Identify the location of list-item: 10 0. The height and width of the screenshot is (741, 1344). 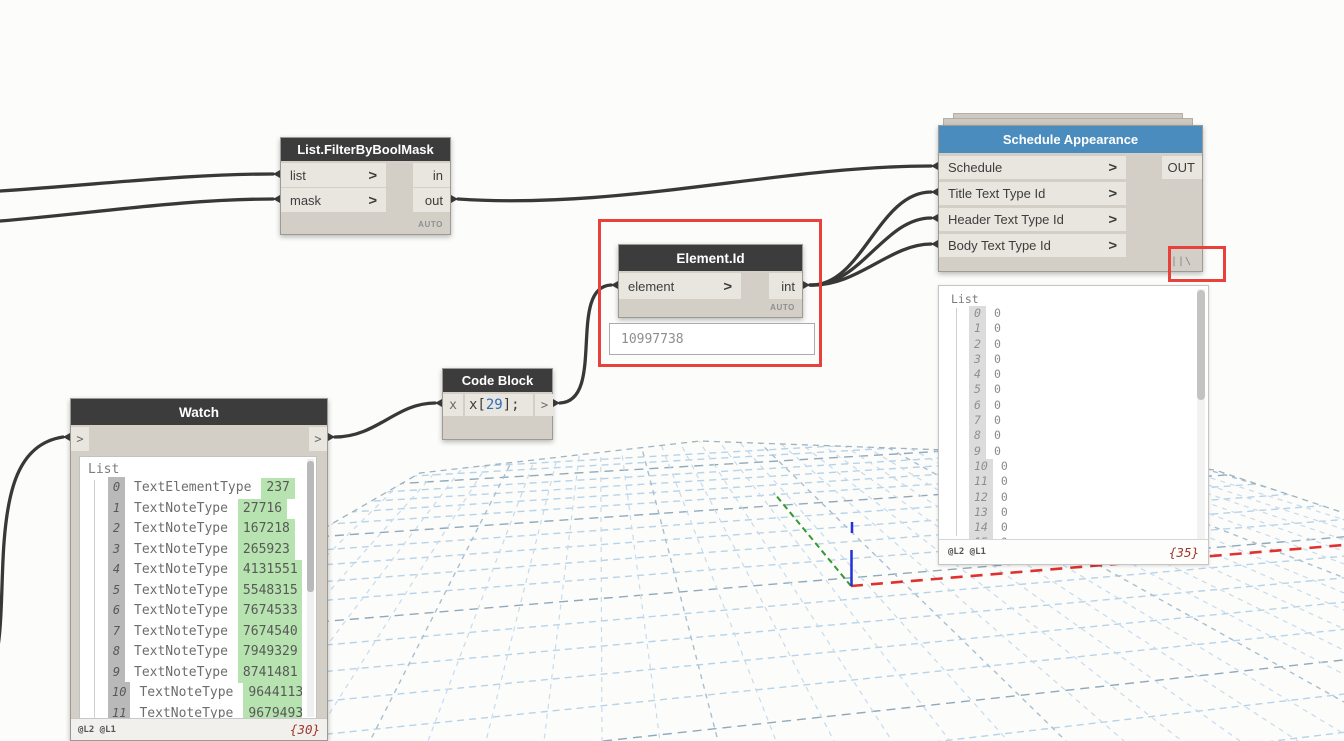
(1070, 466).